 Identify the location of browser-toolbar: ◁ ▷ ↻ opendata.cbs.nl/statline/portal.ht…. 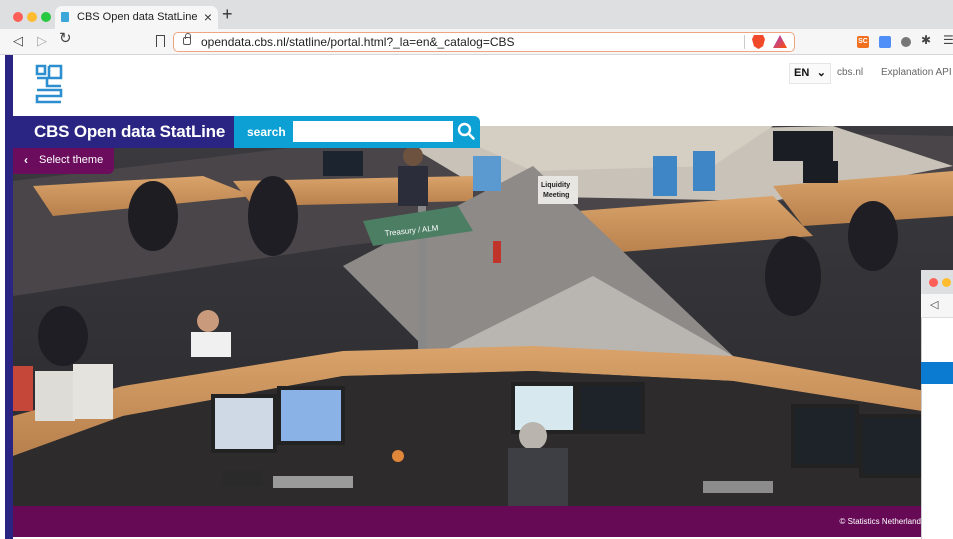
(476, 42).